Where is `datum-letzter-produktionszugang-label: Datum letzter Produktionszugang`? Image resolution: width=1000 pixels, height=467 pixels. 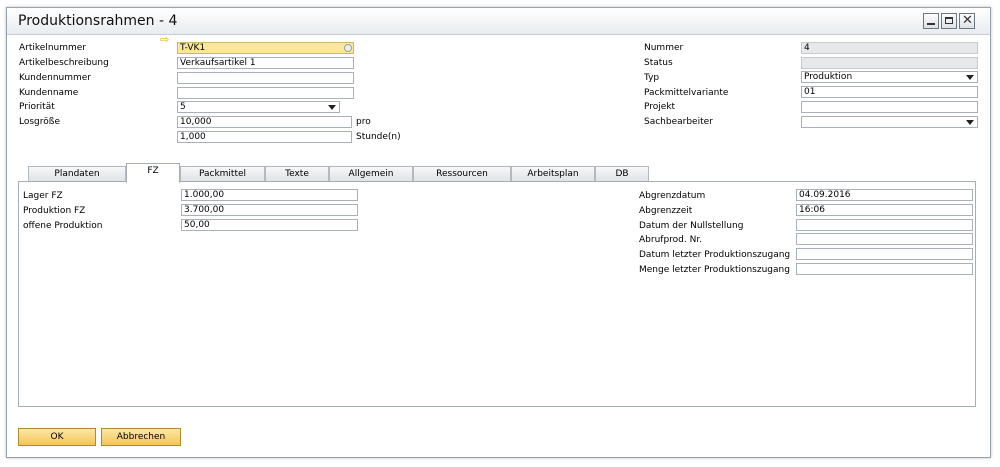
datum-letzter-produktionszugang-label: Datum letzter Produktionszugang is located at coordinates (715, 255).